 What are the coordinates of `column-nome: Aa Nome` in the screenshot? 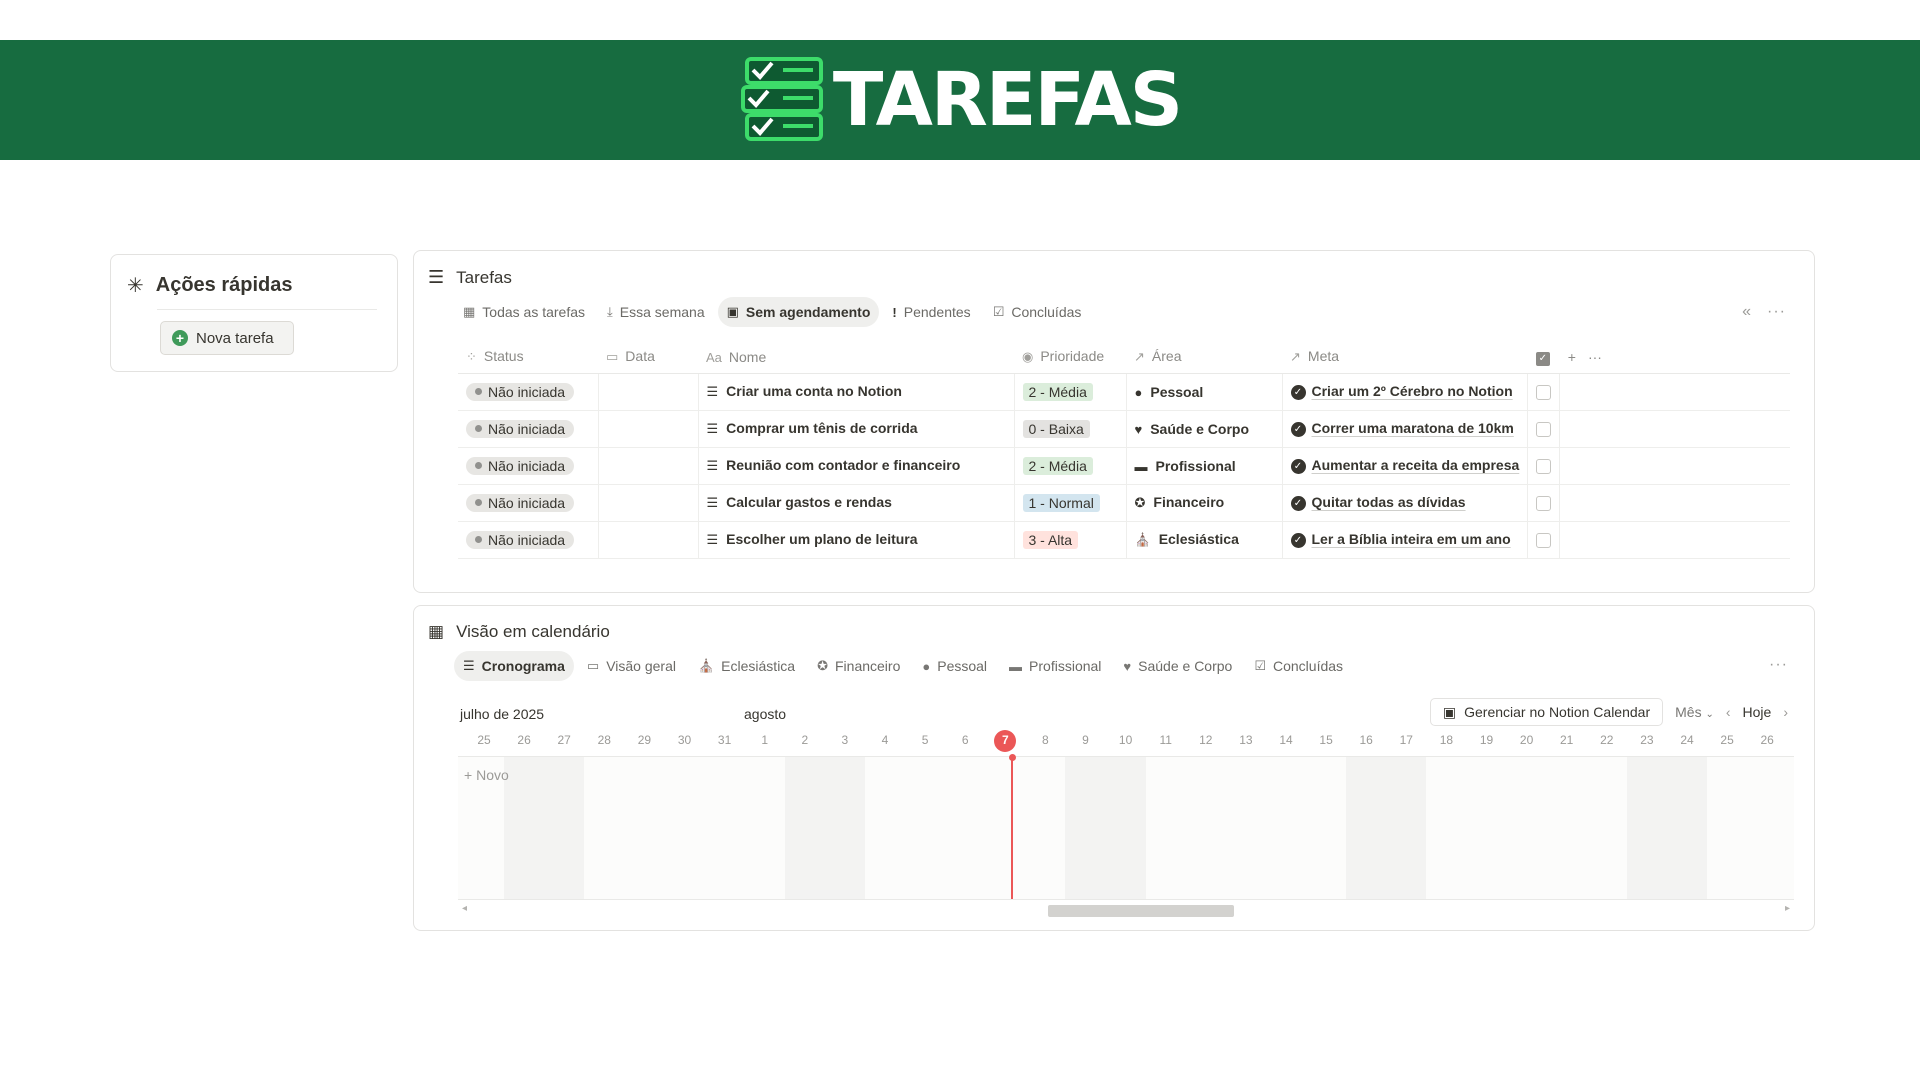 It's located at (856, 357).